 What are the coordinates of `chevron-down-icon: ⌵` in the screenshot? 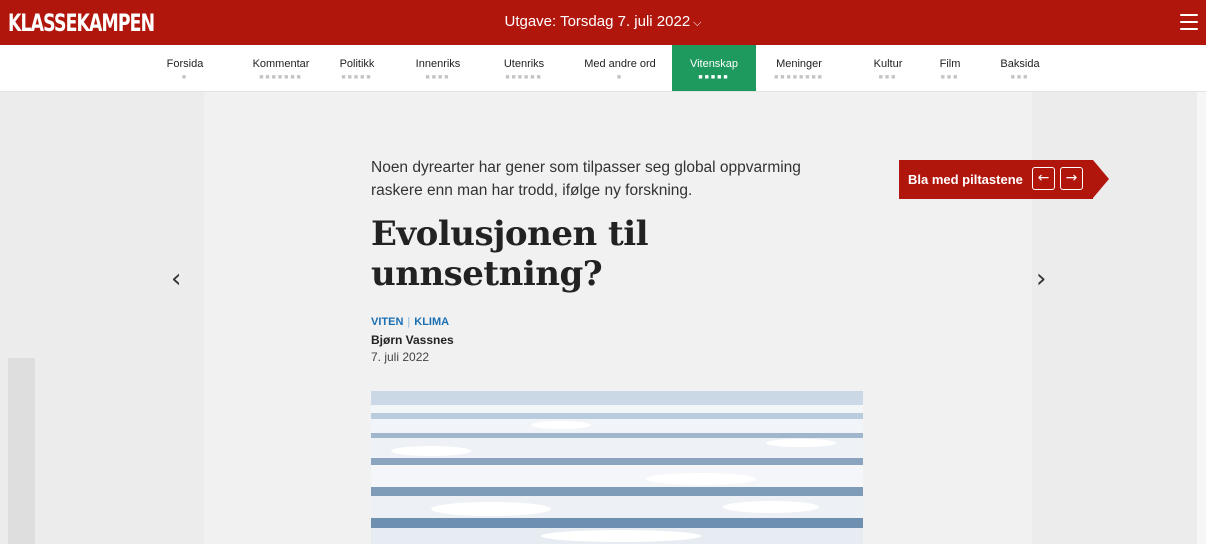 It's located at (697, 23).